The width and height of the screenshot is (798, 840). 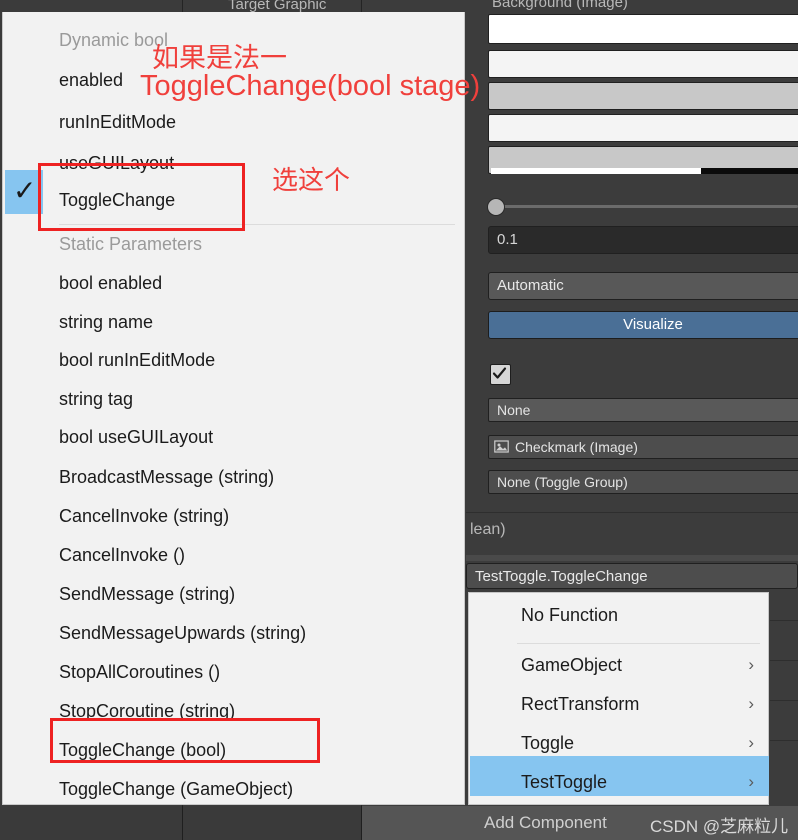 I want to click on selected-function-dropdown: TestToggle.ToggleChange, so click(x=632, y=576).